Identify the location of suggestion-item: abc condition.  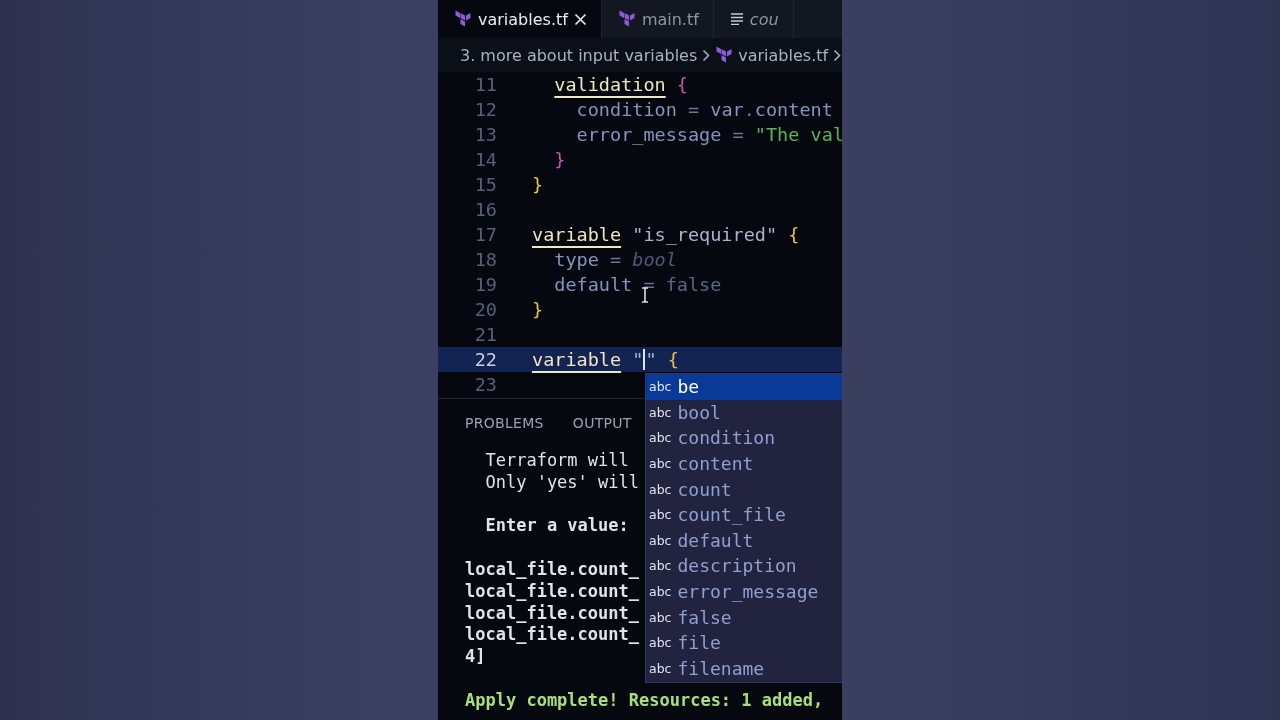
(744, 438).